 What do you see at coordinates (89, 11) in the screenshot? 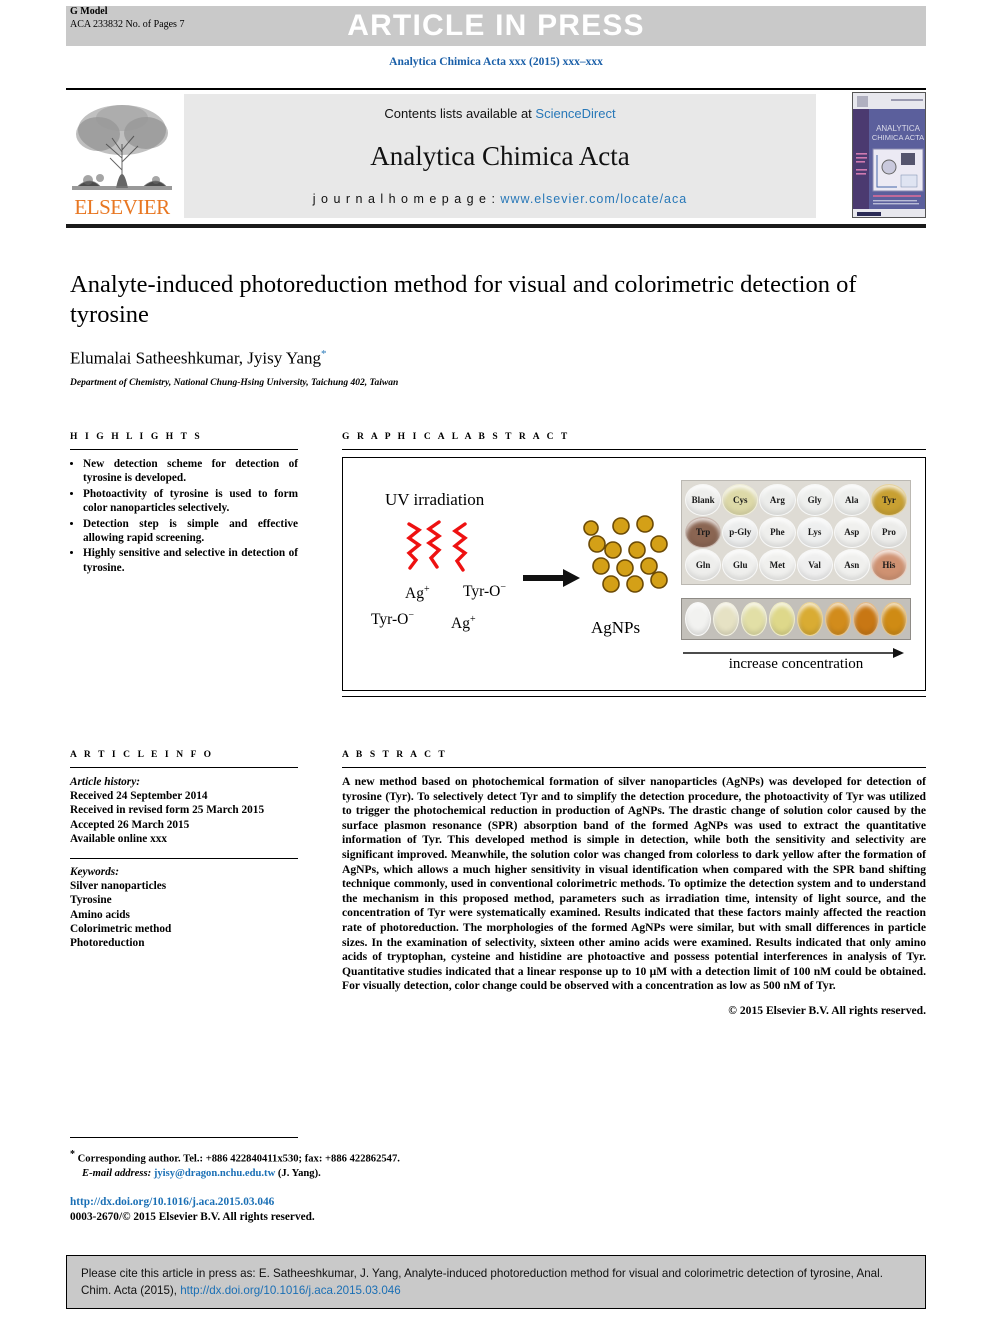
I see `g-model-label: G Model` at bounding box center [89, 11].